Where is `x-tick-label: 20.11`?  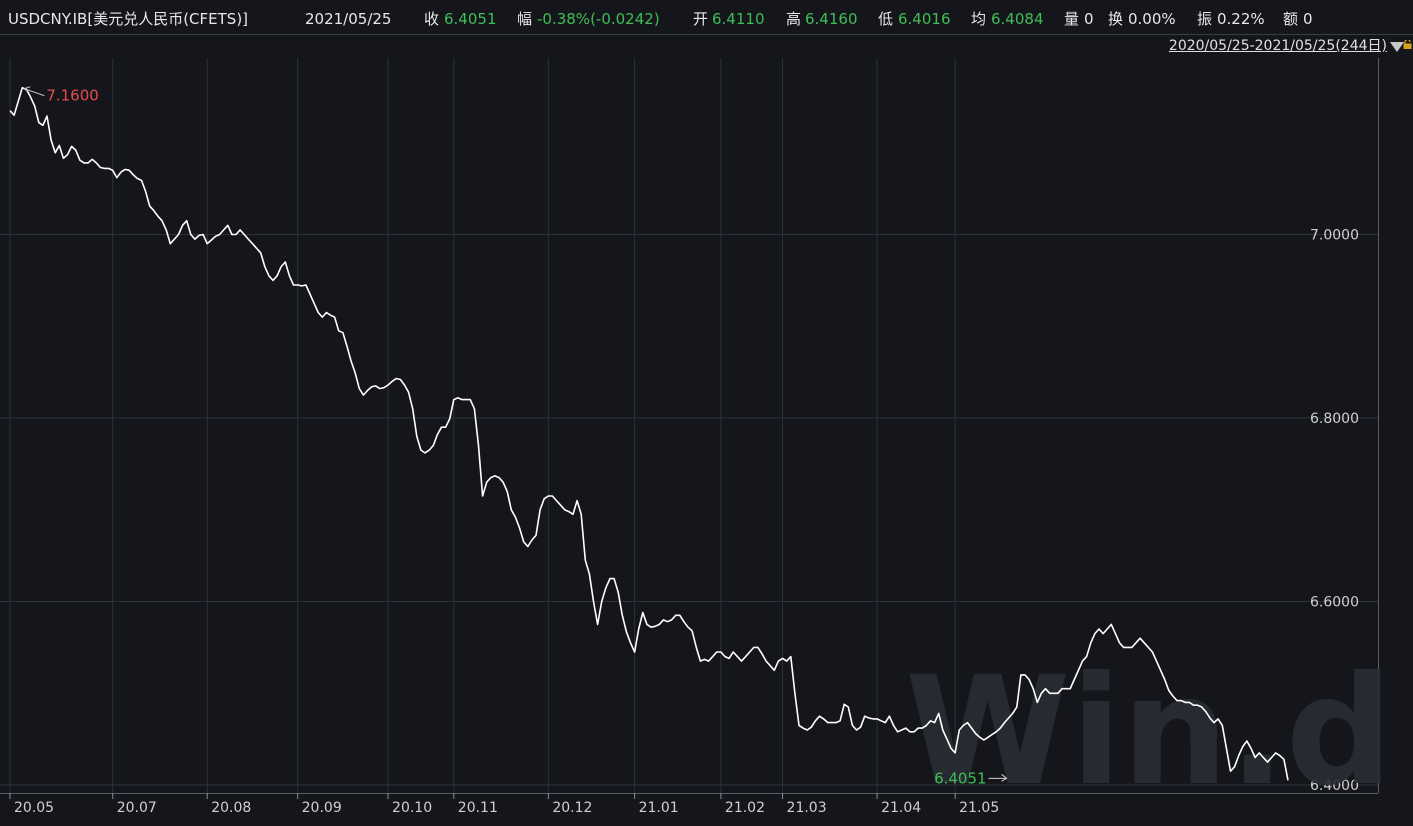 x-tick-label: 20.11 is located at coordinates (478, 808).